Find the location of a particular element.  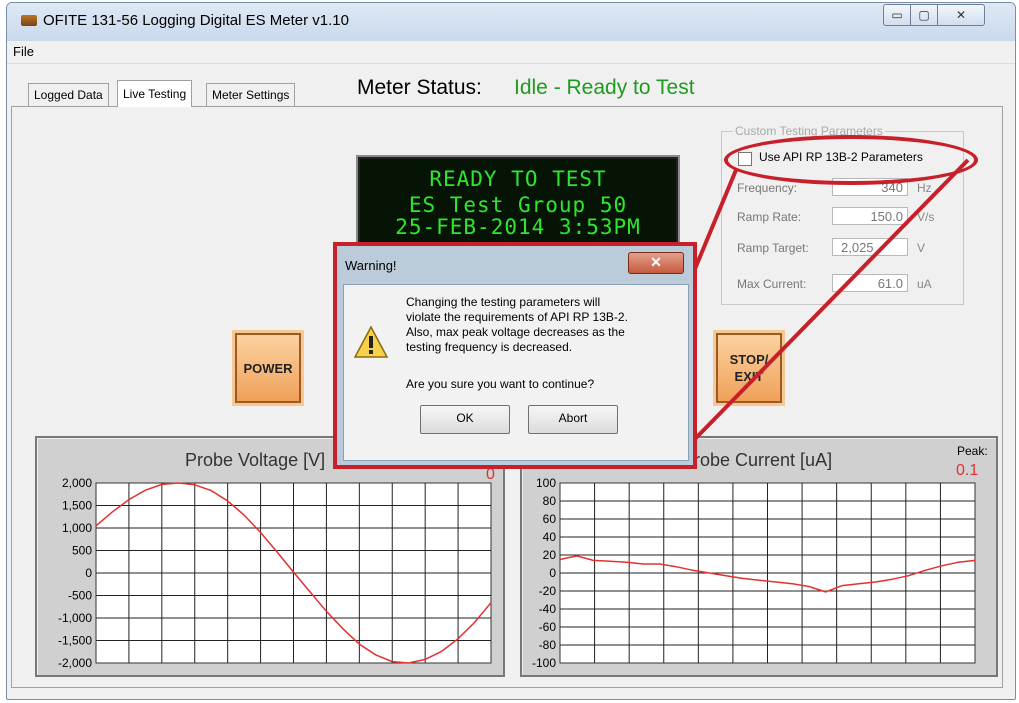

y-tick-label: 80 is located at coordinates (550, 501).